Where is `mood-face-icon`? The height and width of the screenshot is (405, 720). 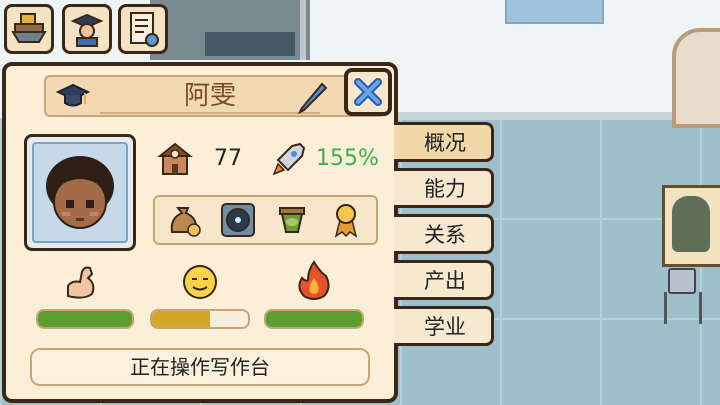
mood-face-icon is located at coordinates (200, 282).